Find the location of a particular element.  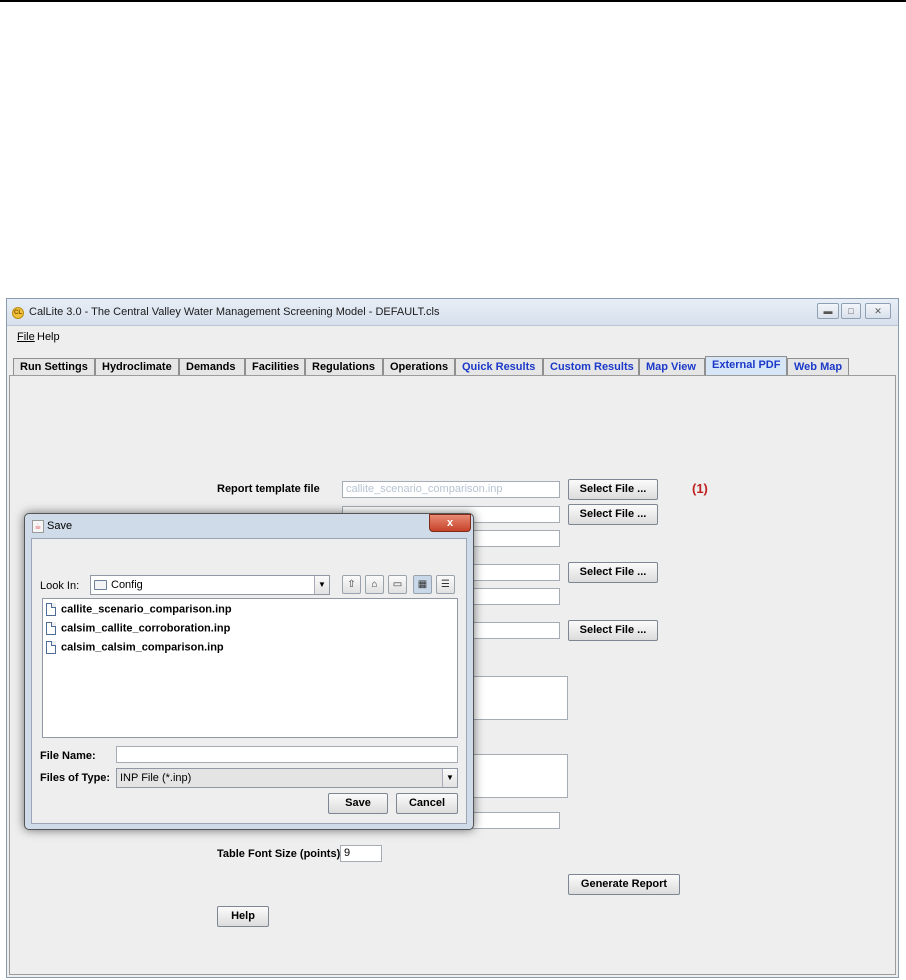

menu-file: File is located at coordinates (26, 337).